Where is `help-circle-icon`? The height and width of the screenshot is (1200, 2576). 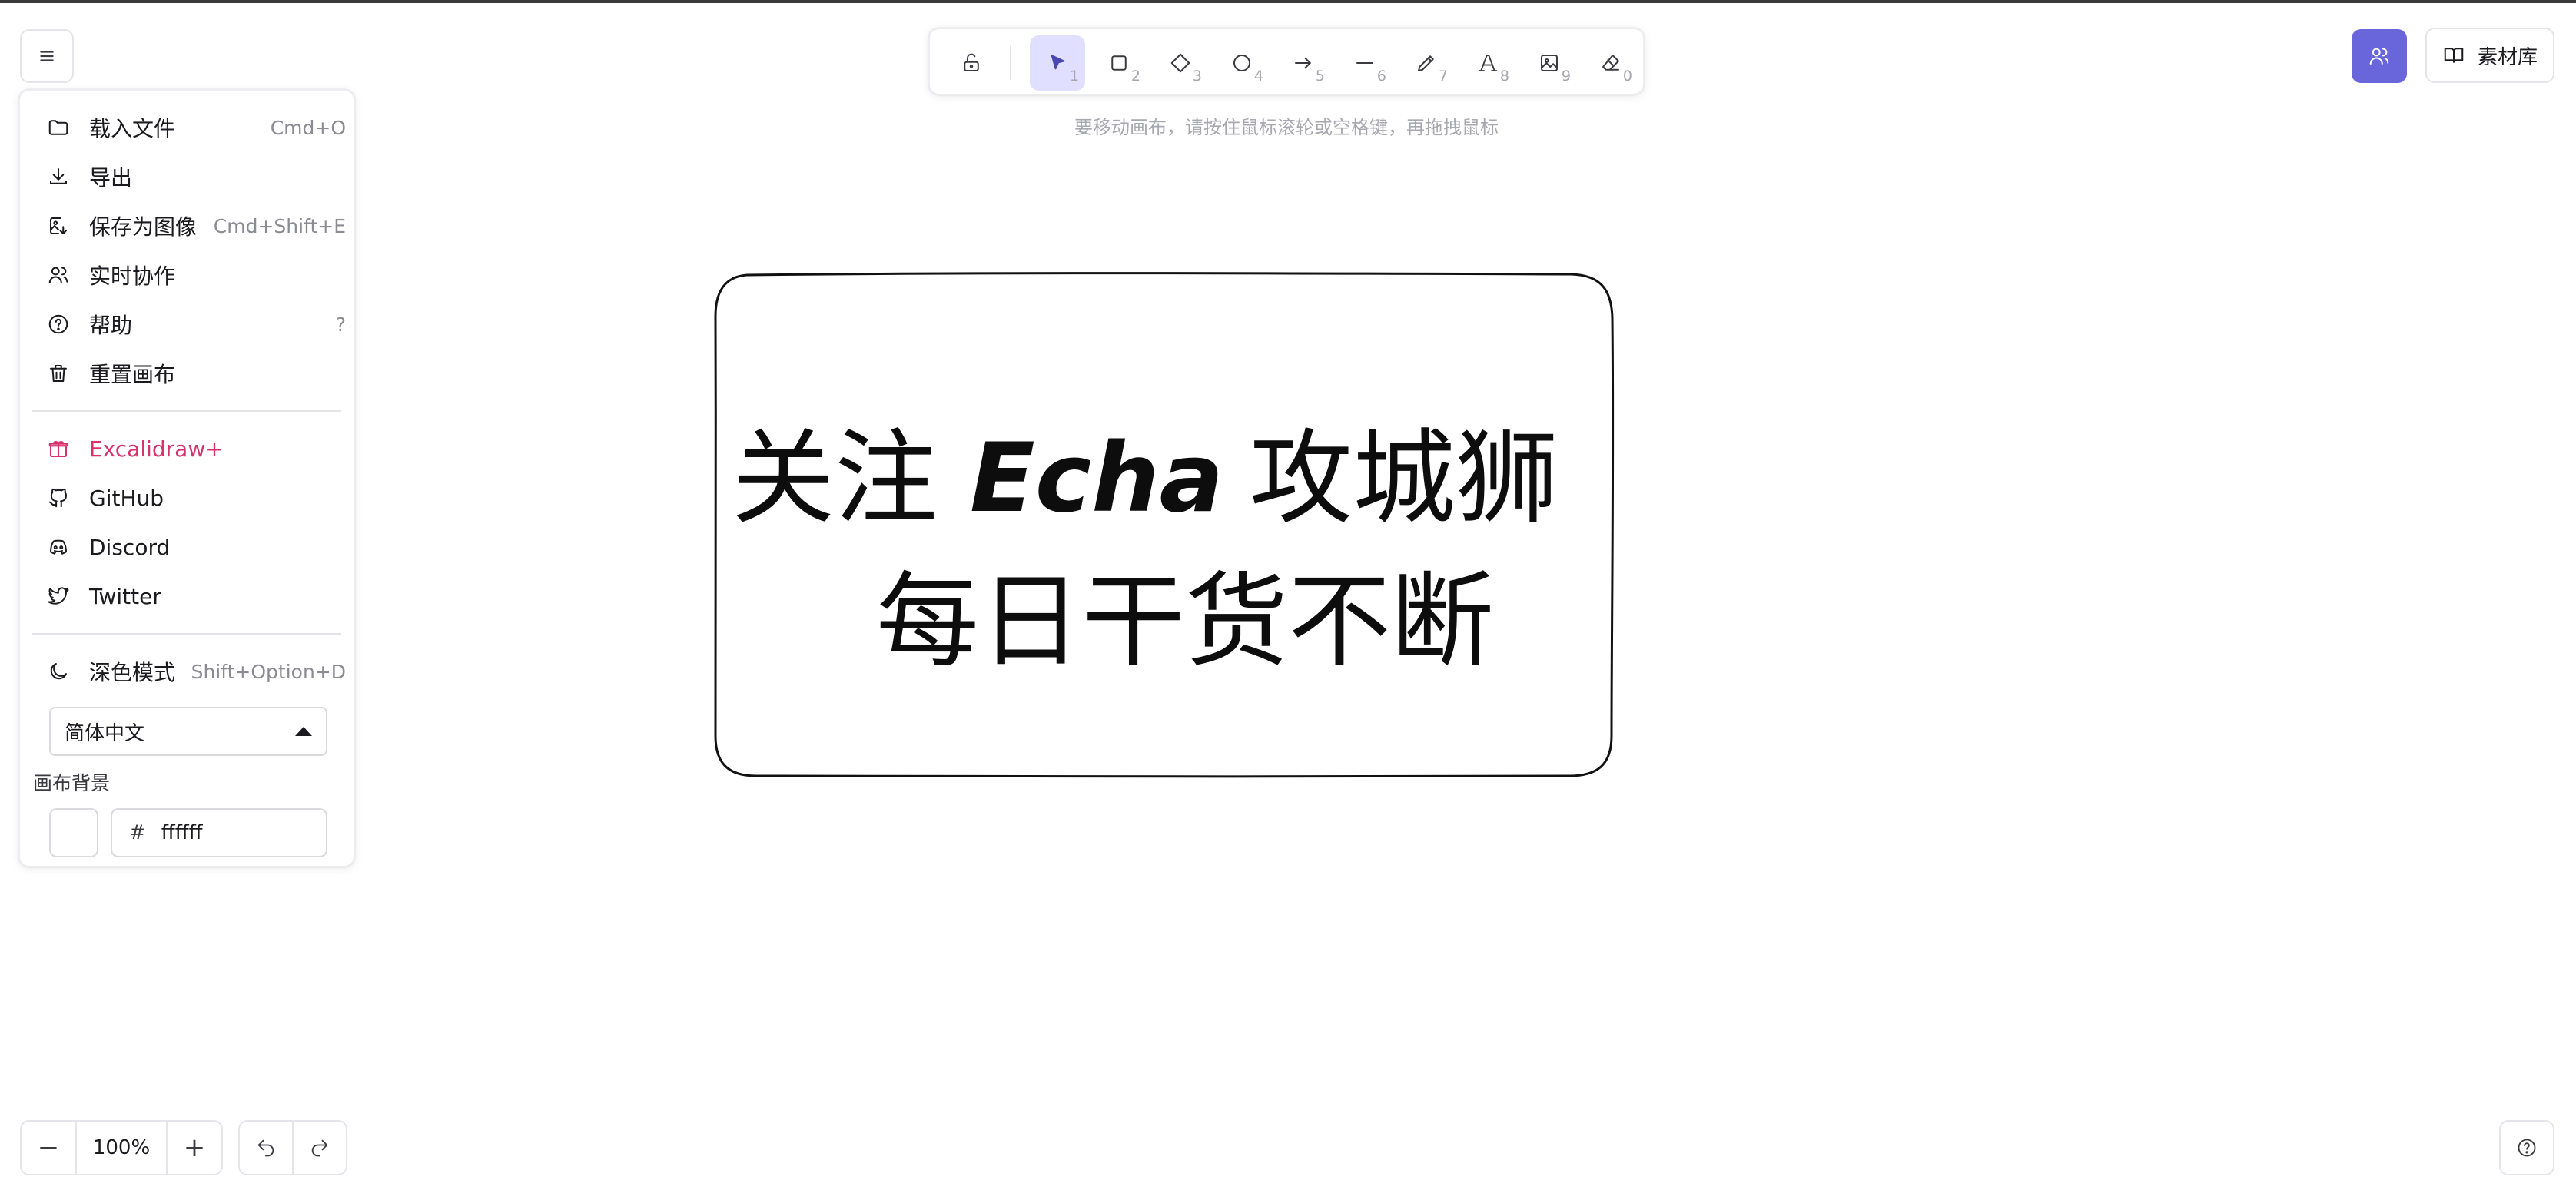 help-circle-icon is located at coordinates (2527, 1148).